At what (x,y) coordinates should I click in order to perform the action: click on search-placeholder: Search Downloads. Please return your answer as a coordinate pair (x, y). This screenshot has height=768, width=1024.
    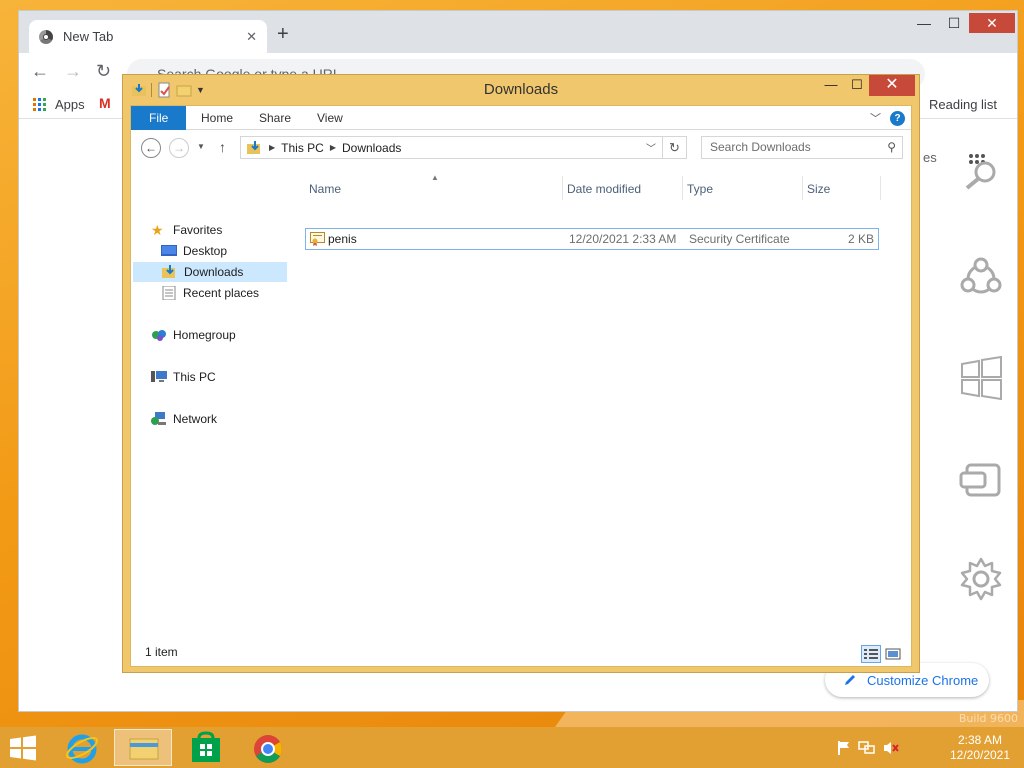
    Looking at the image, I should click on (760, 147).